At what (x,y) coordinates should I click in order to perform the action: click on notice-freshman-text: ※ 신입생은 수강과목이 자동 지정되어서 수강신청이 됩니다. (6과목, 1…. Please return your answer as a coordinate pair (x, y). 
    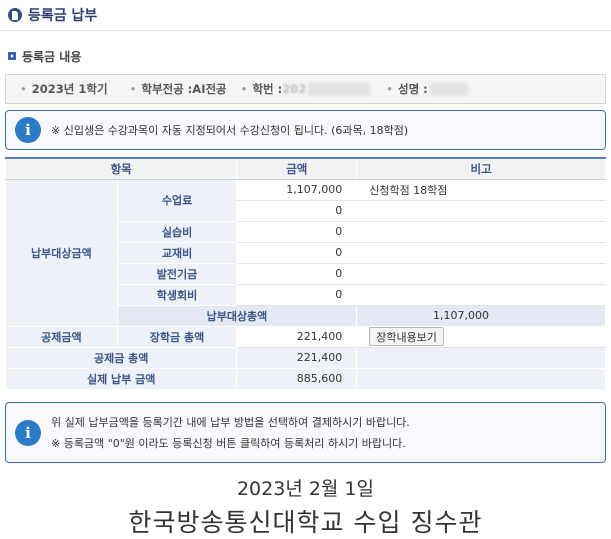
    Looking at the image, I should click on (230, 130).